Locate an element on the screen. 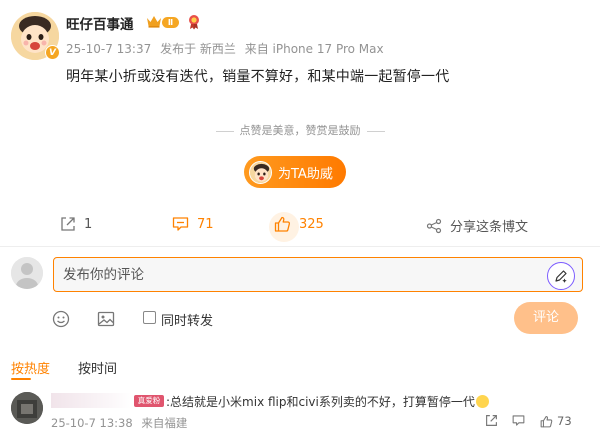 The height and width of the screenshot is (432, 600). post-body: 明年某小折或没有迭代，销量不算好，和某中端一起暂停一代 is located at coordinates (258, 77).